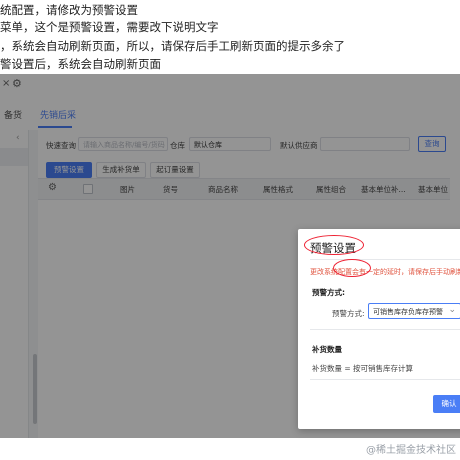 The image size is (460, 460). I want to click on annotation-note-4: 警设置后，系统会自动刷新页面, so click(80, 64).